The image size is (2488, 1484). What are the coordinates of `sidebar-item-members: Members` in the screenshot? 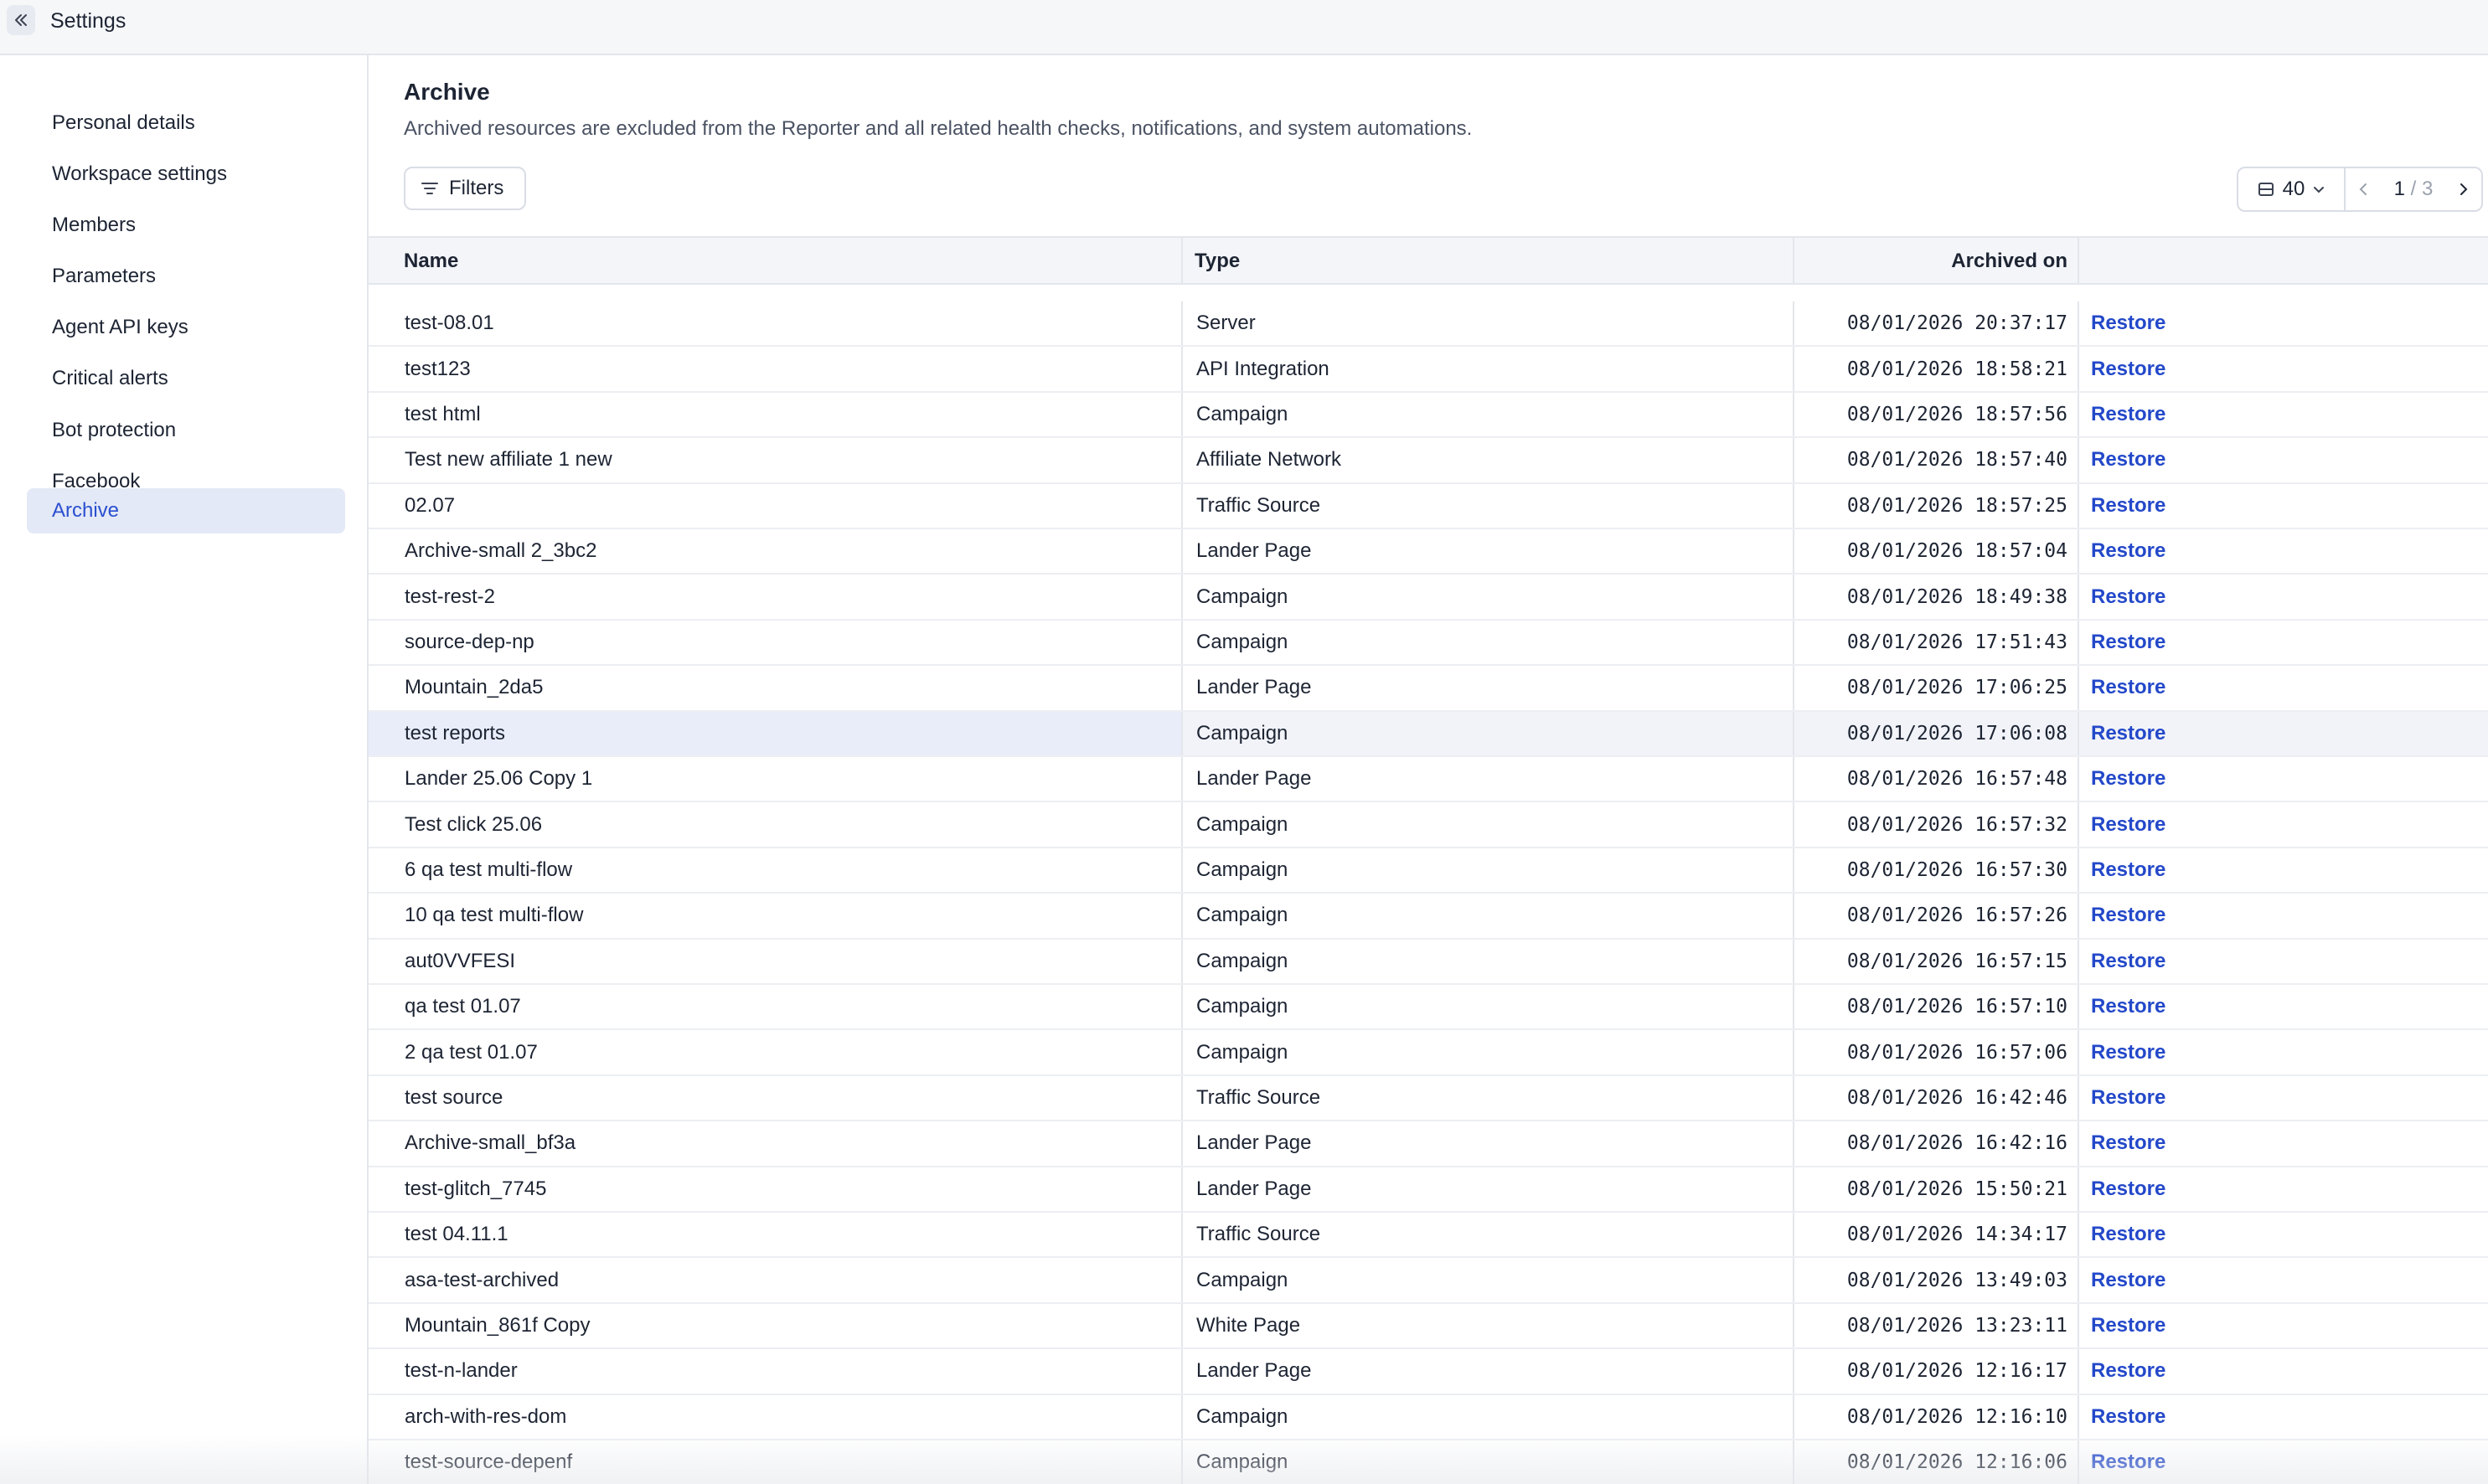 It's located at (186, 225).